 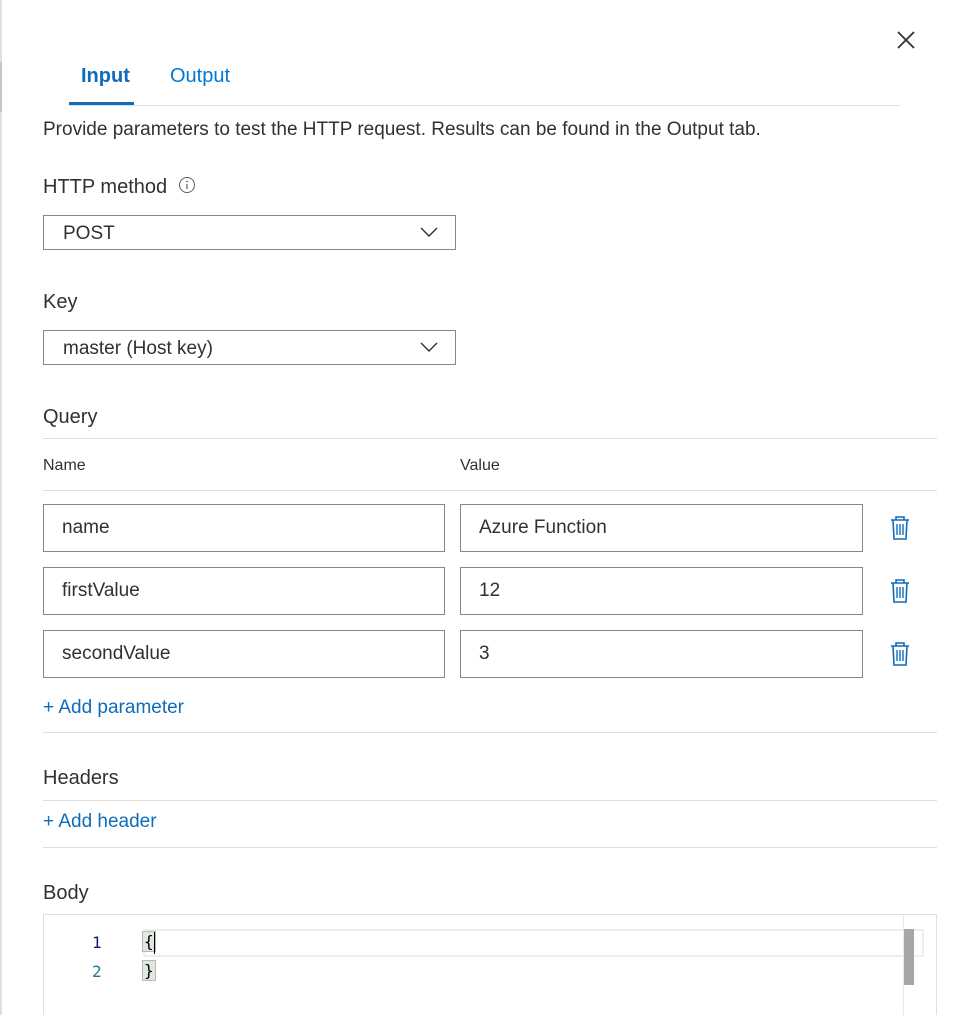 What do you see at coordinates (70, 417) in the screenshot?
I see `query-section-title: Query` at bounding box center [70, 417].